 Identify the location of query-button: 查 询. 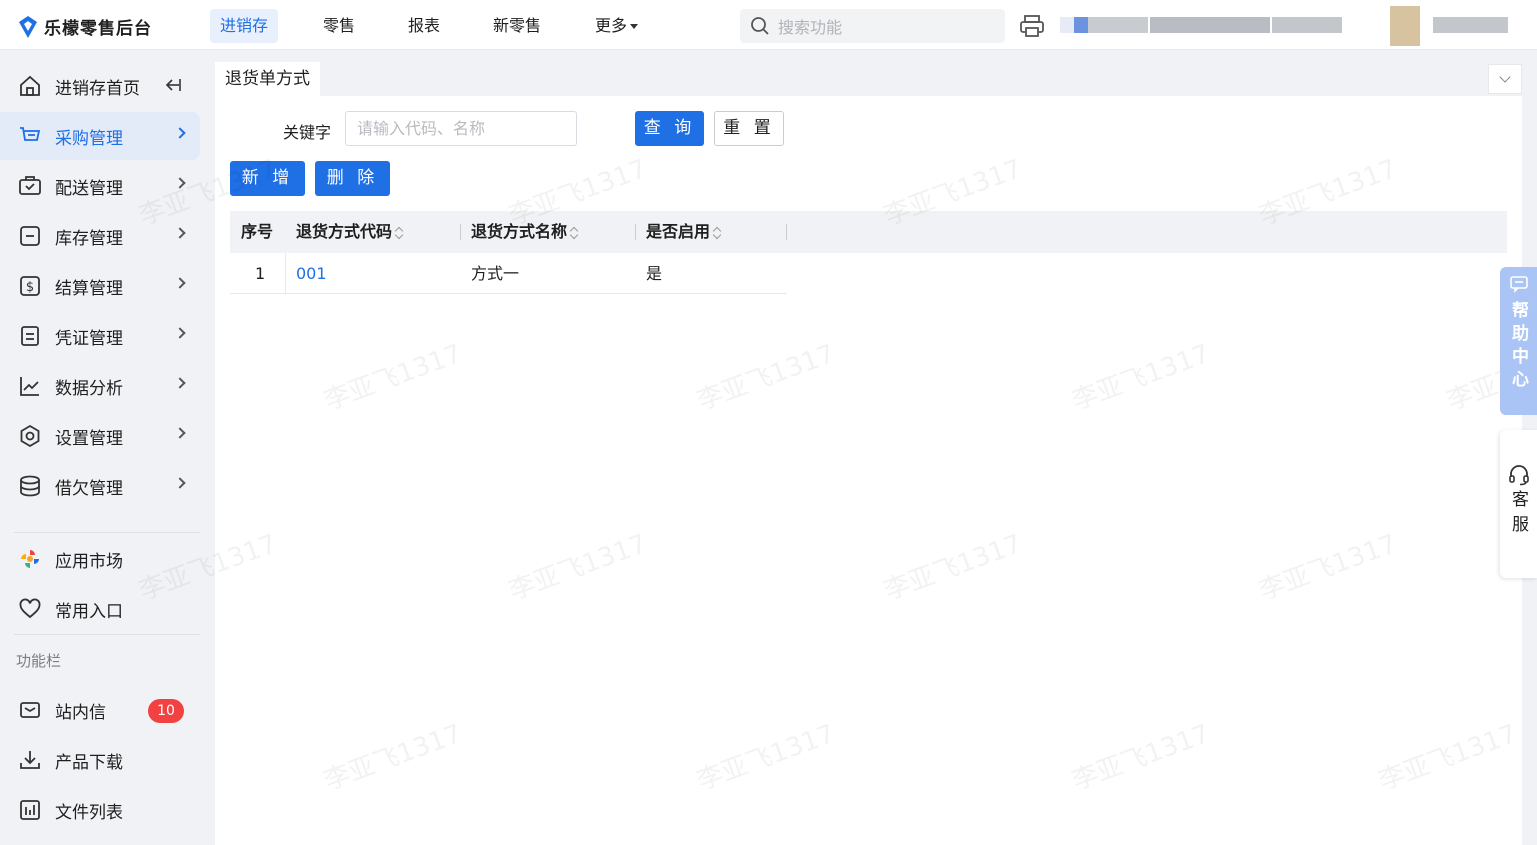
(669, 128).